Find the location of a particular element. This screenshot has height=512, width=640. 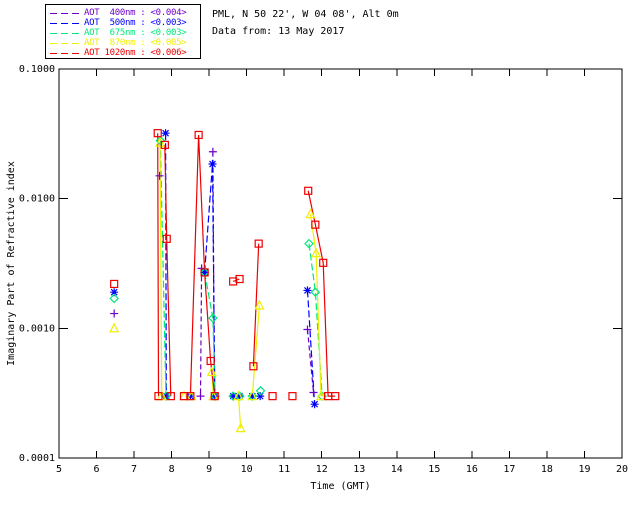

x-tick-label: 12 is located at coordinates (322, 469).